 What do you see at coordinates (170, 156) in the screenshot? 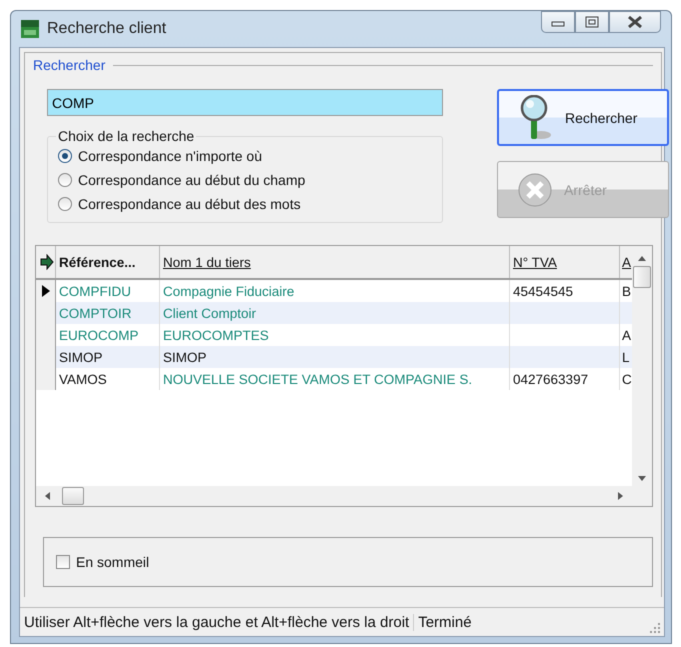
I see `radio-label: Correspondance n'importe où` at bounding box center [170, 156].